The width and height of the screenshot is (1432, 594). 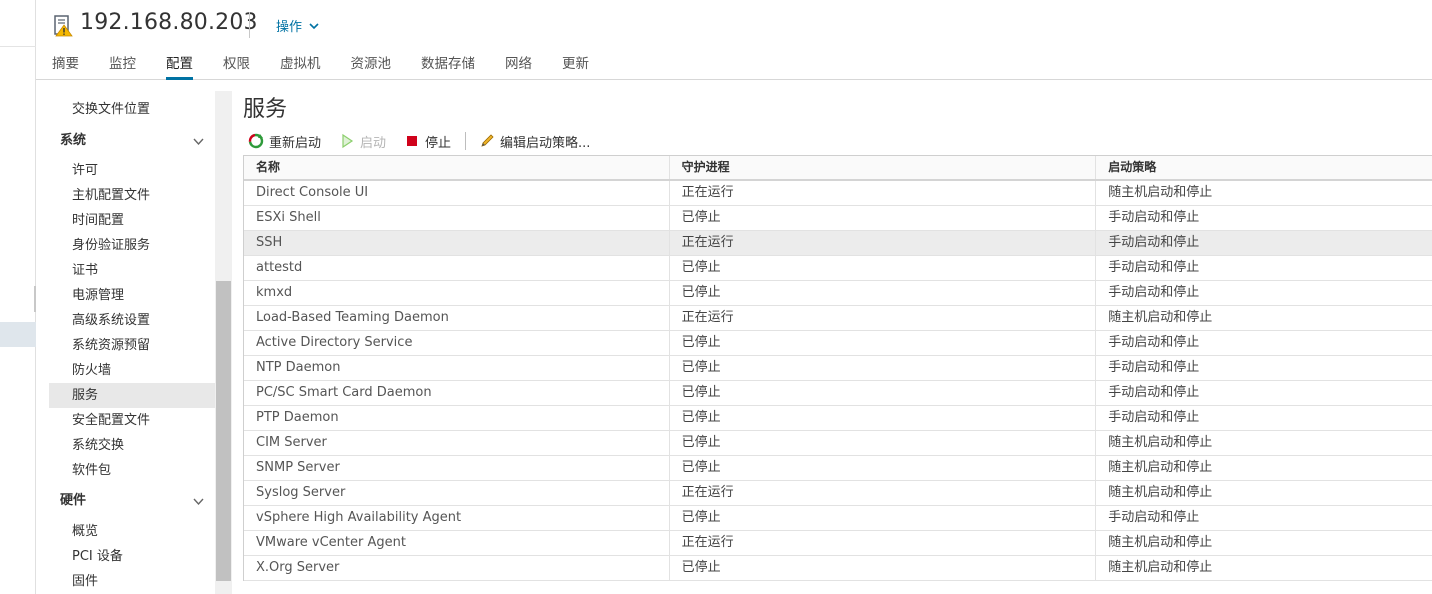 I want to click on table-row: X.Org Server 已停止 随主机启动和停止, so click(x=838, y=568).